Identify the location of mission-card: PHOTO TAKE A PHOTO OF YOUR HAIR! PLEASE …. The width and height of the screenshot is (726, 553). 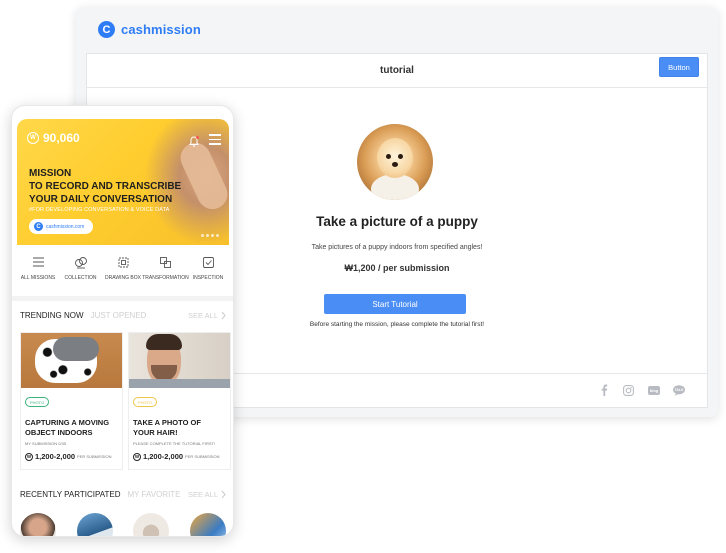
(179, 401).